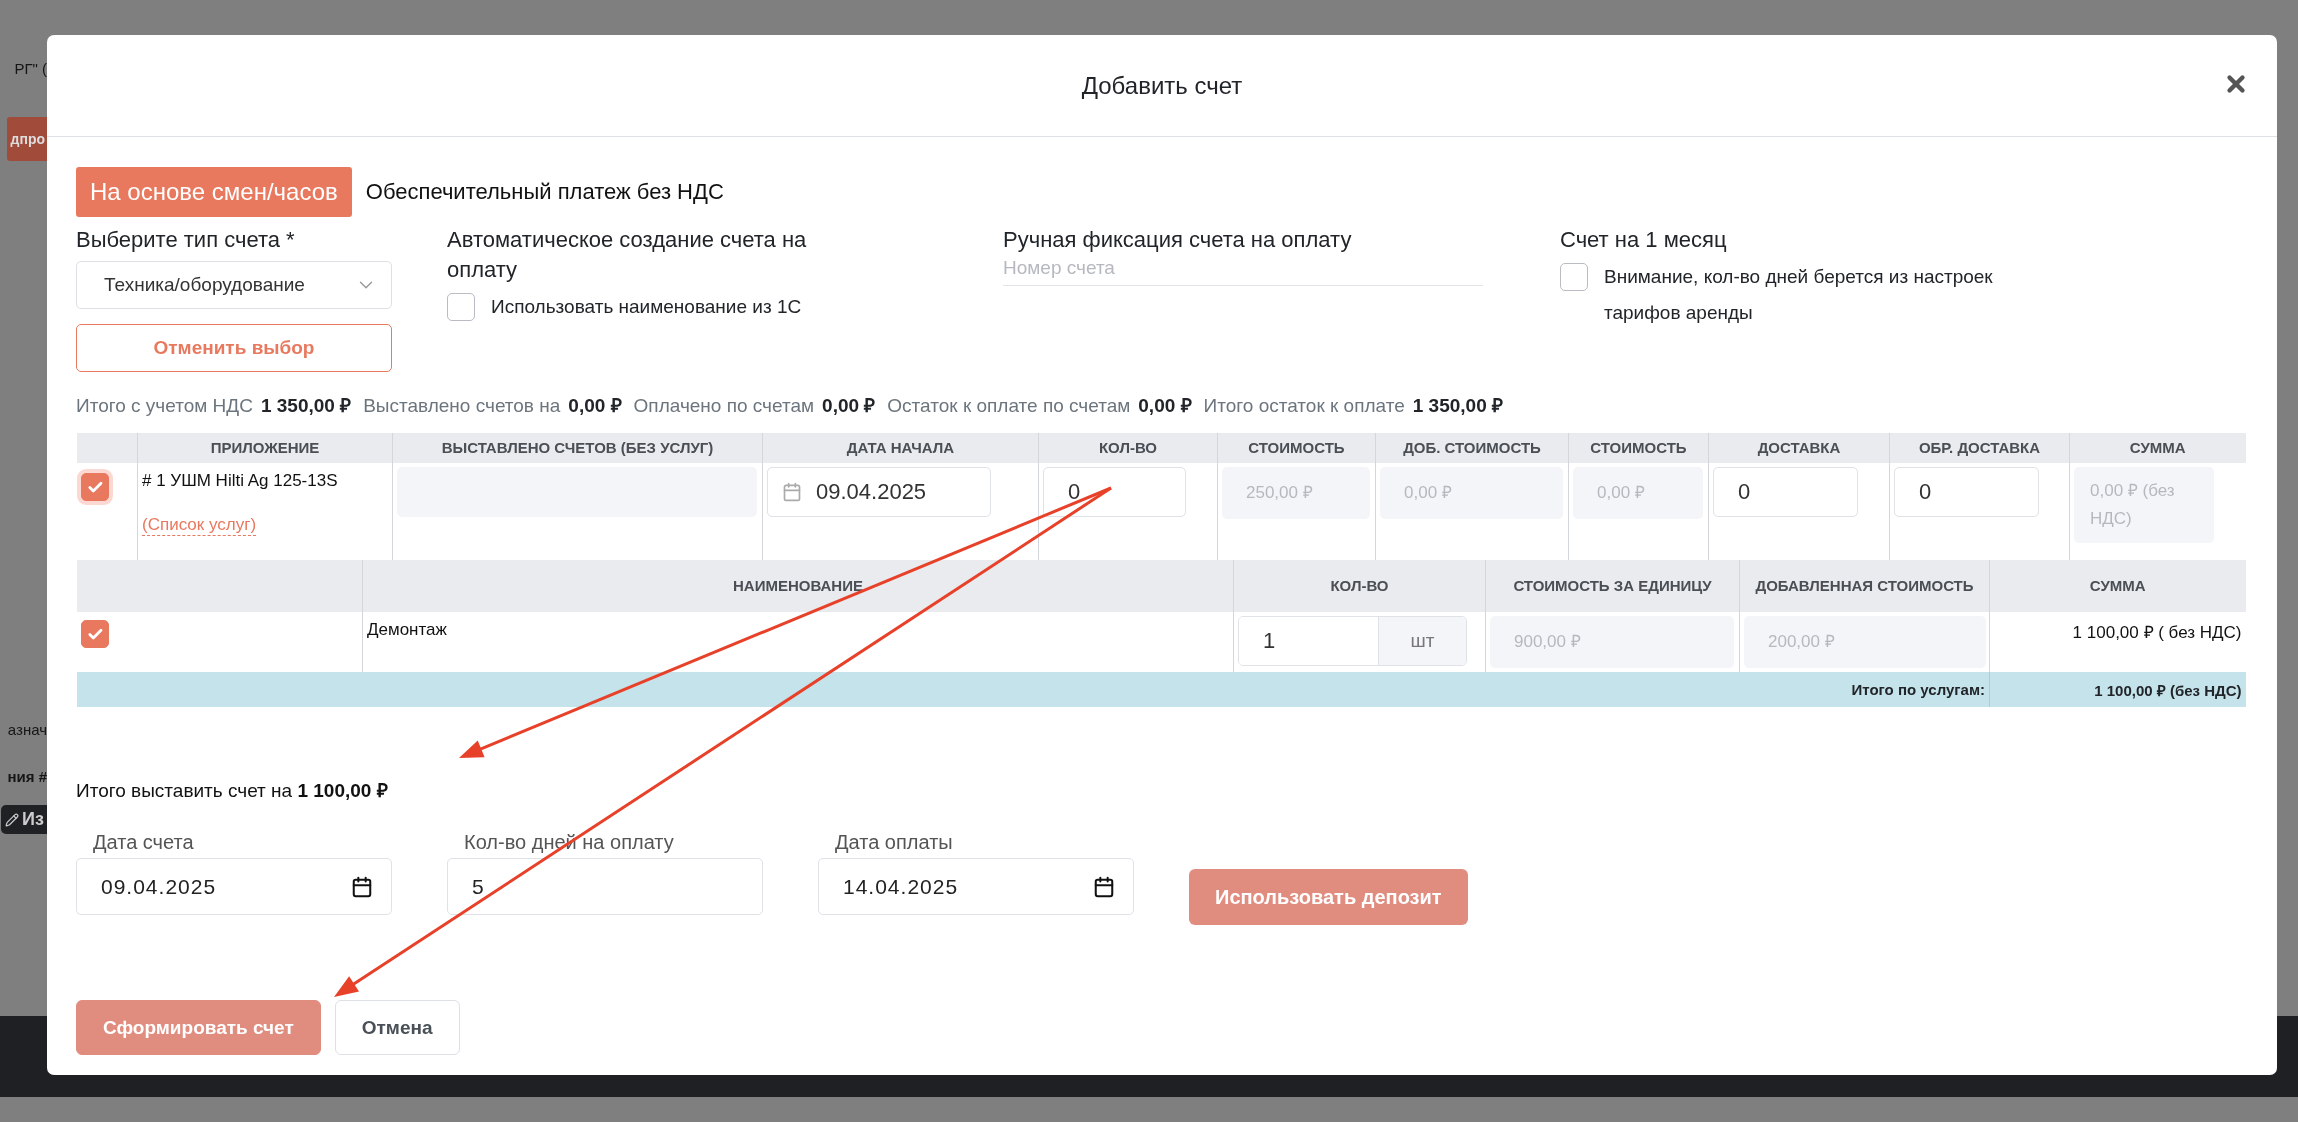 The width and height of the screenshot is (2298, 1122). I want to click on checkbox-label: Использовать наименование из 1С, so click(646, 307).